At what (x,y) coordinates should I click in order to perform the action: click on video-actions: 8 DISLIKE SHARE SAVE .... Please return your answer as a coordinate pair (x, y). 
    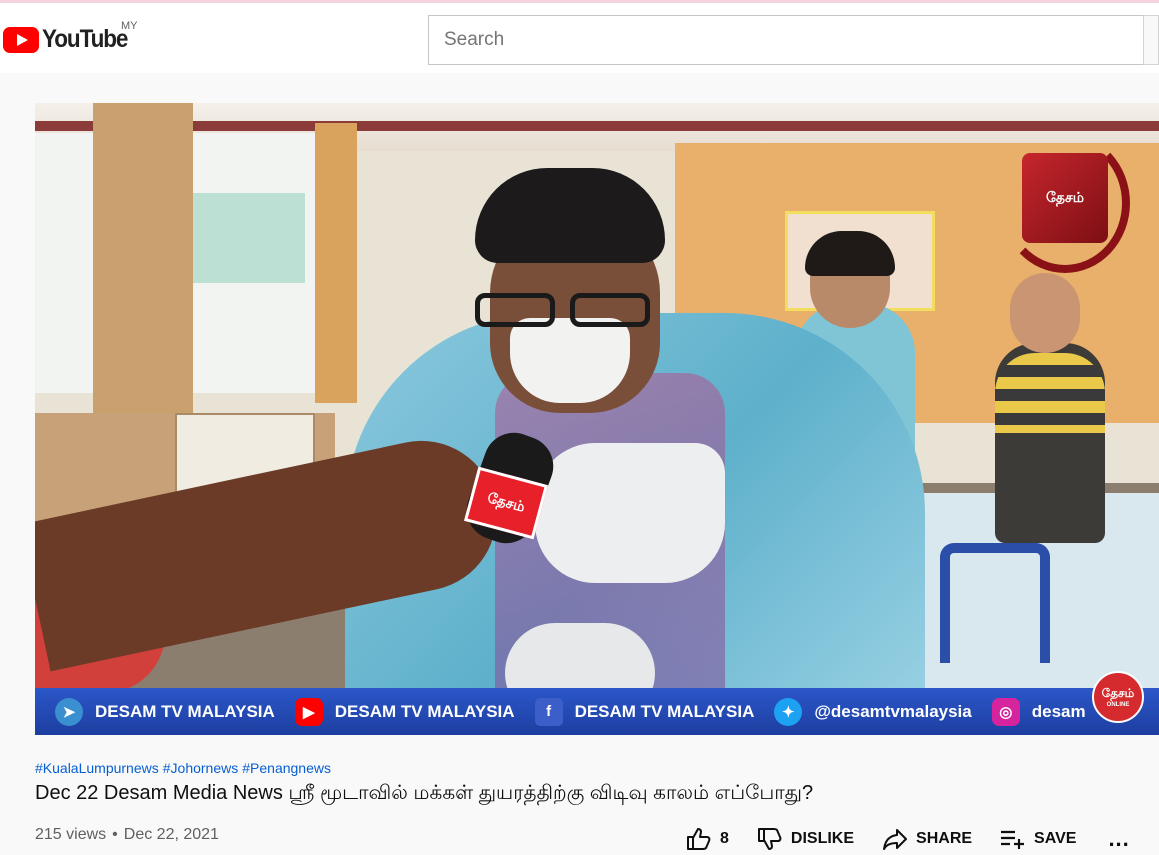
    Looking at the image, I should click on (908, 839).